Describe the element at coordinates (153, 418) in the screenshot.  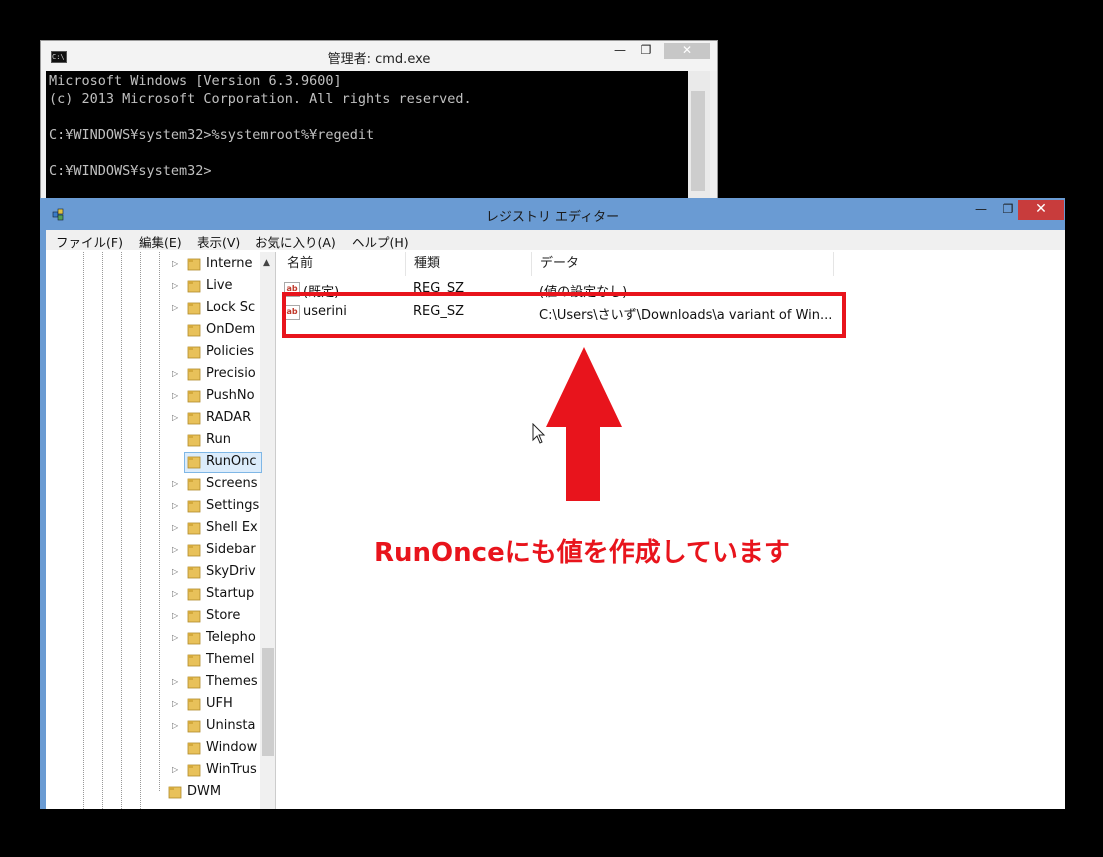
I see `tree-item: ▷ RADAR` at that location.